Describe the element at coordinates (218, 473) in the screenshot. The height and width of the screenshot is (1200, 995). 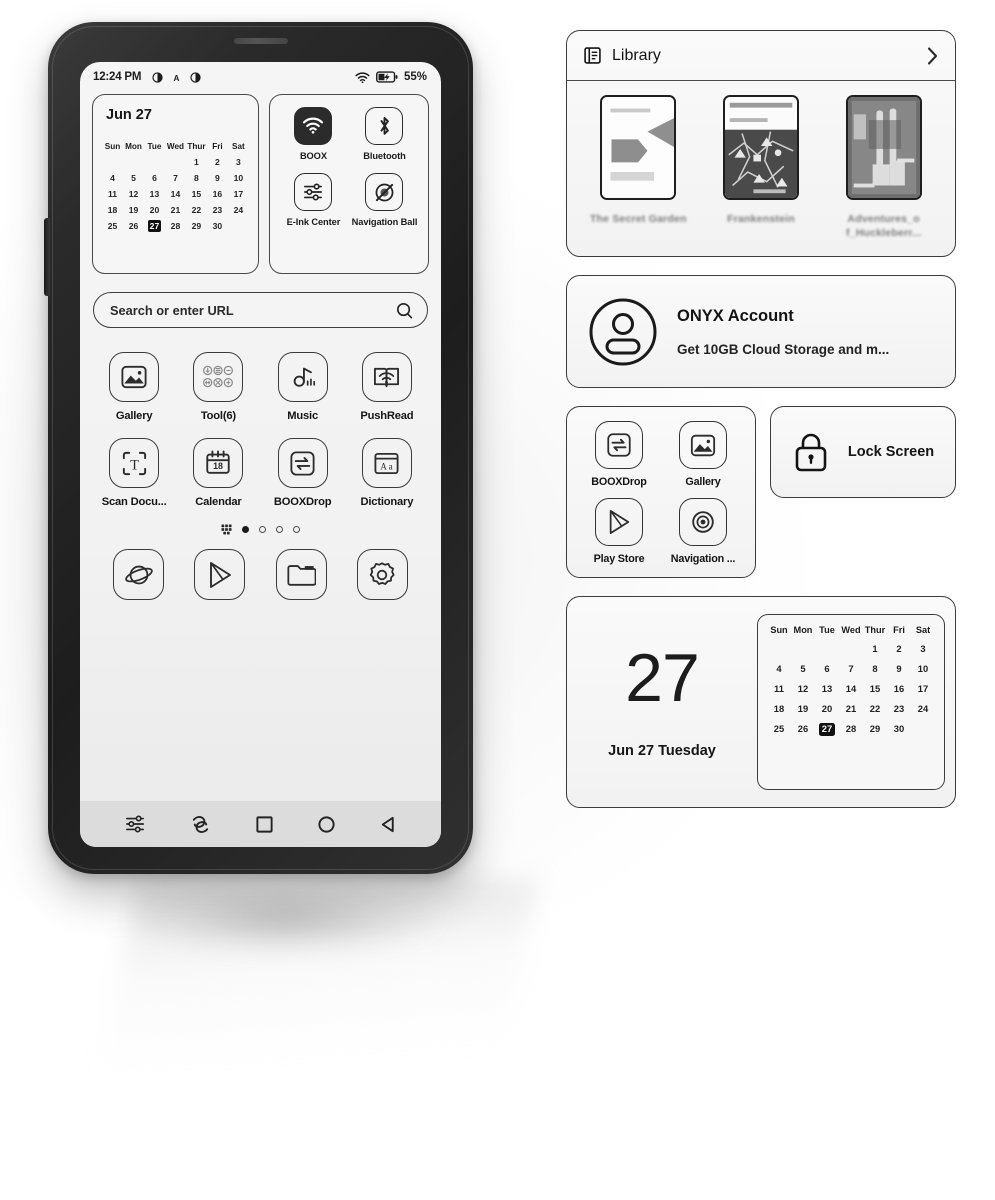
I see `app-calendar: 18 Calendar` at that location.